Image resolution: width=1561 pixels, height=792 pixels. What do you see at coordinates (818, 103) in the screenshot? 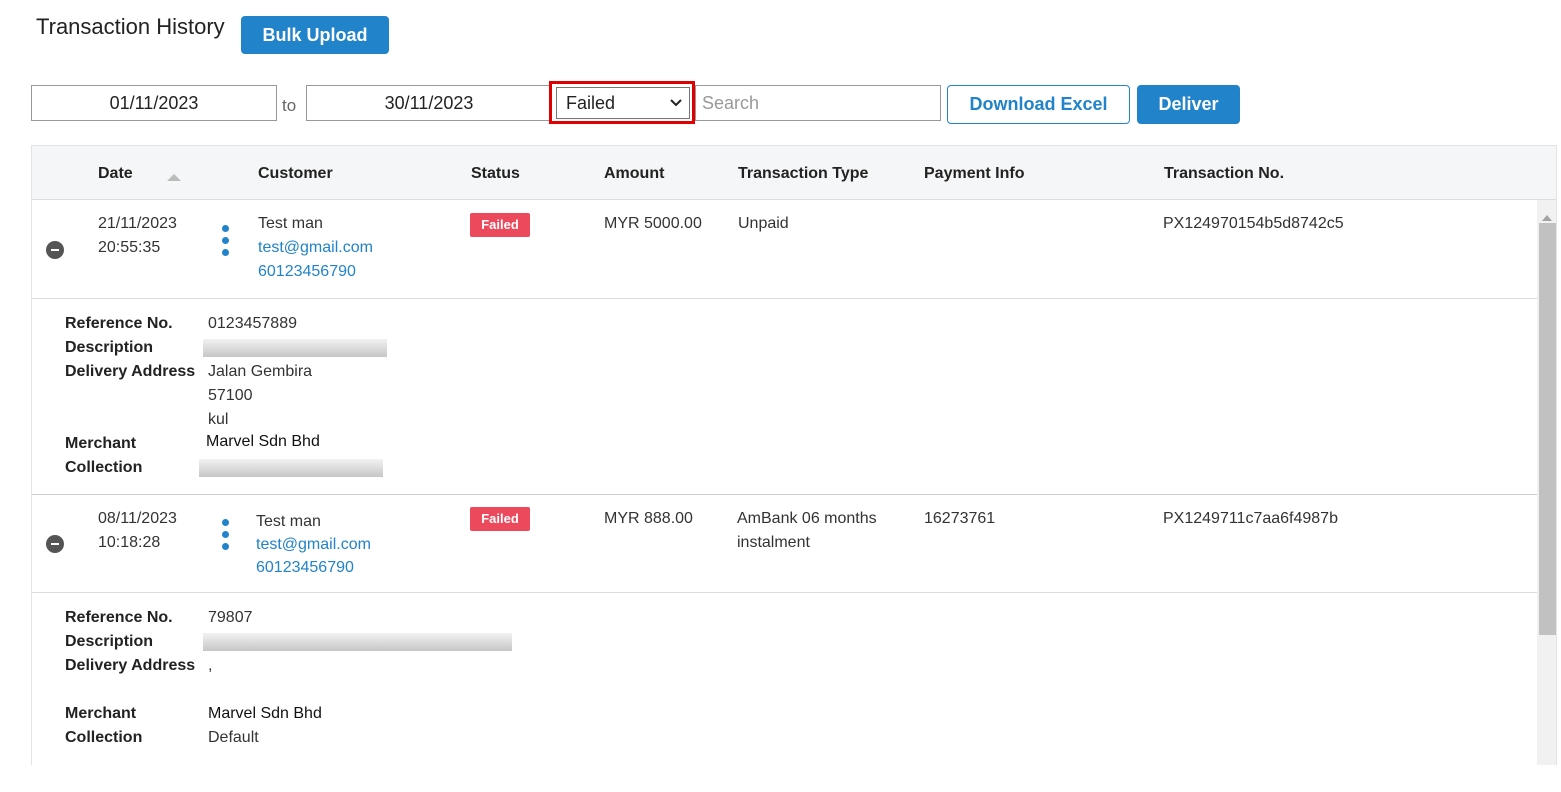
I see `search-input` at bounding box center [818, 103].